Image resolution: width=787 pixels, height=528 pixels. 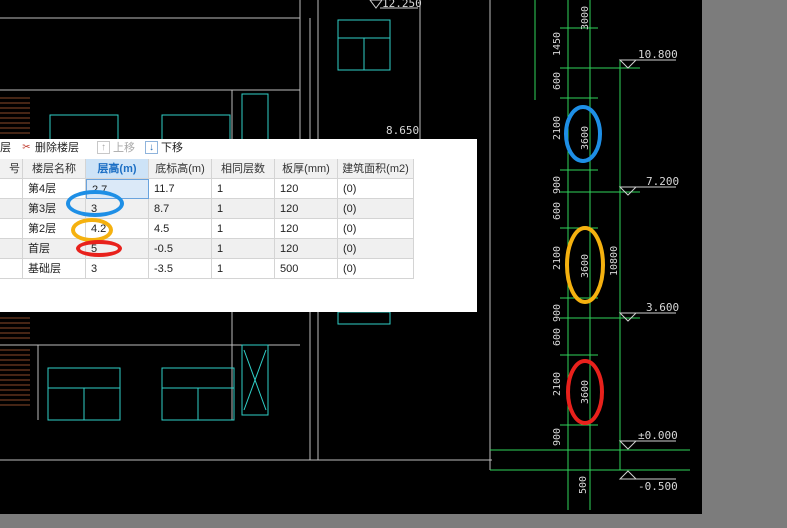 What do you see at coordinates (658, 435) in the screenshot?
I see `elevation-label-zero: ±0.000` at bounding box center [658, 435].